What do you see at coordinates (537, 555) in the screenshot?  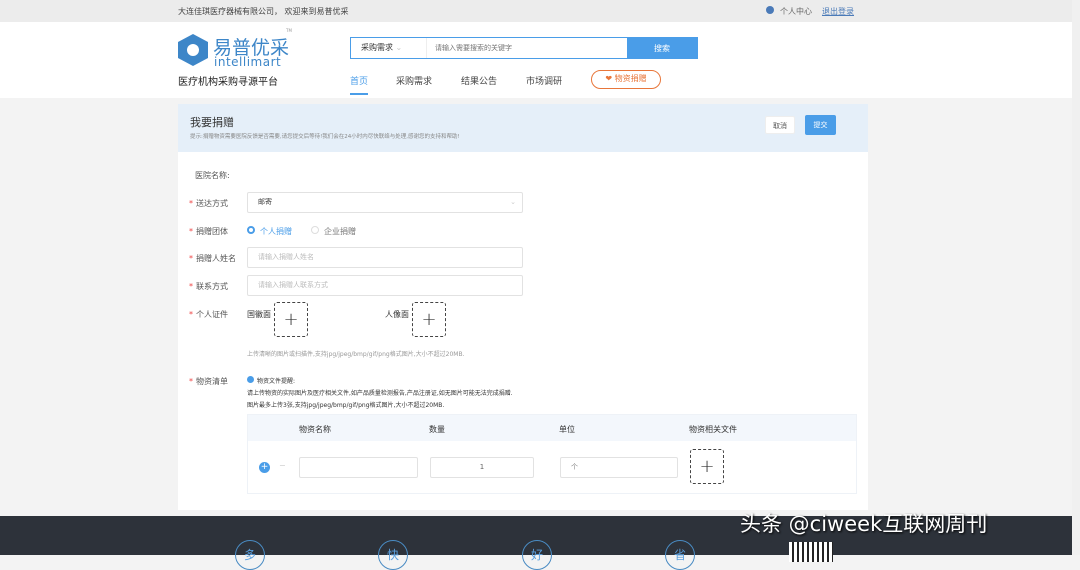 I see `footer-circle-hao: 好` at bounding box center [537, 555].